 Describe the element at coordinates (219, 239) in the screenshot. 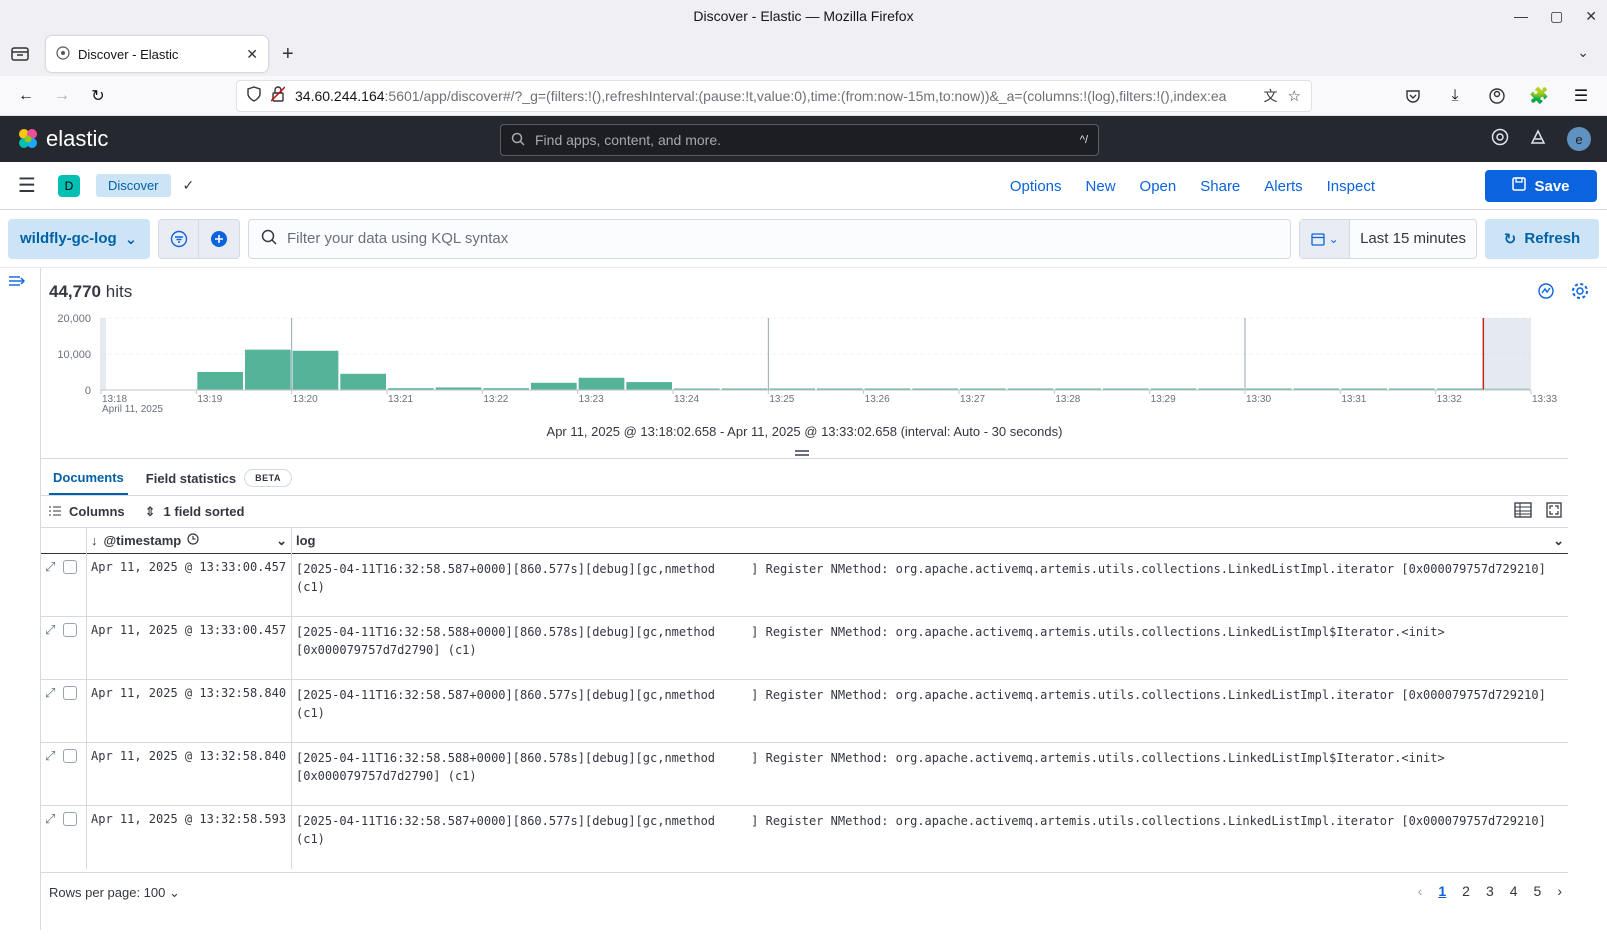

I see `add-filter-icon` at that location.